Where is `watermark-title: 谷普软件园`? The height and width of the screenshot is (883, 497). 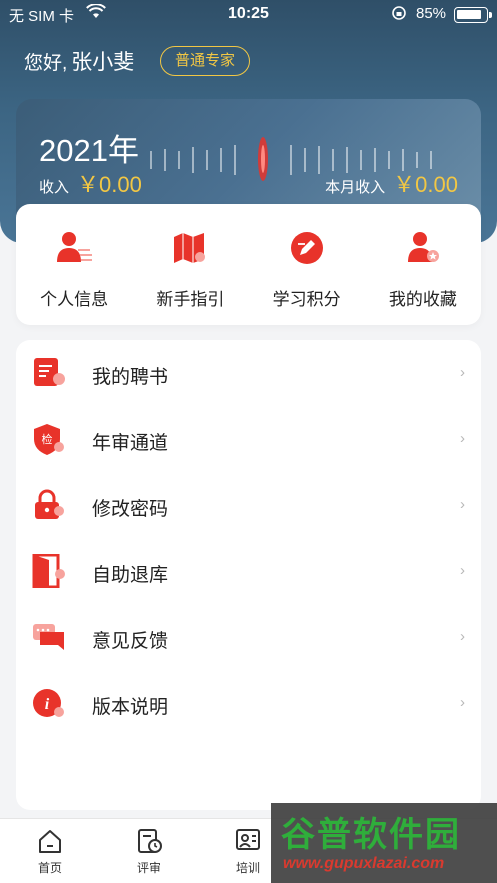
watermark-title: 谷普软件园 is located at coordinates (371, 835).